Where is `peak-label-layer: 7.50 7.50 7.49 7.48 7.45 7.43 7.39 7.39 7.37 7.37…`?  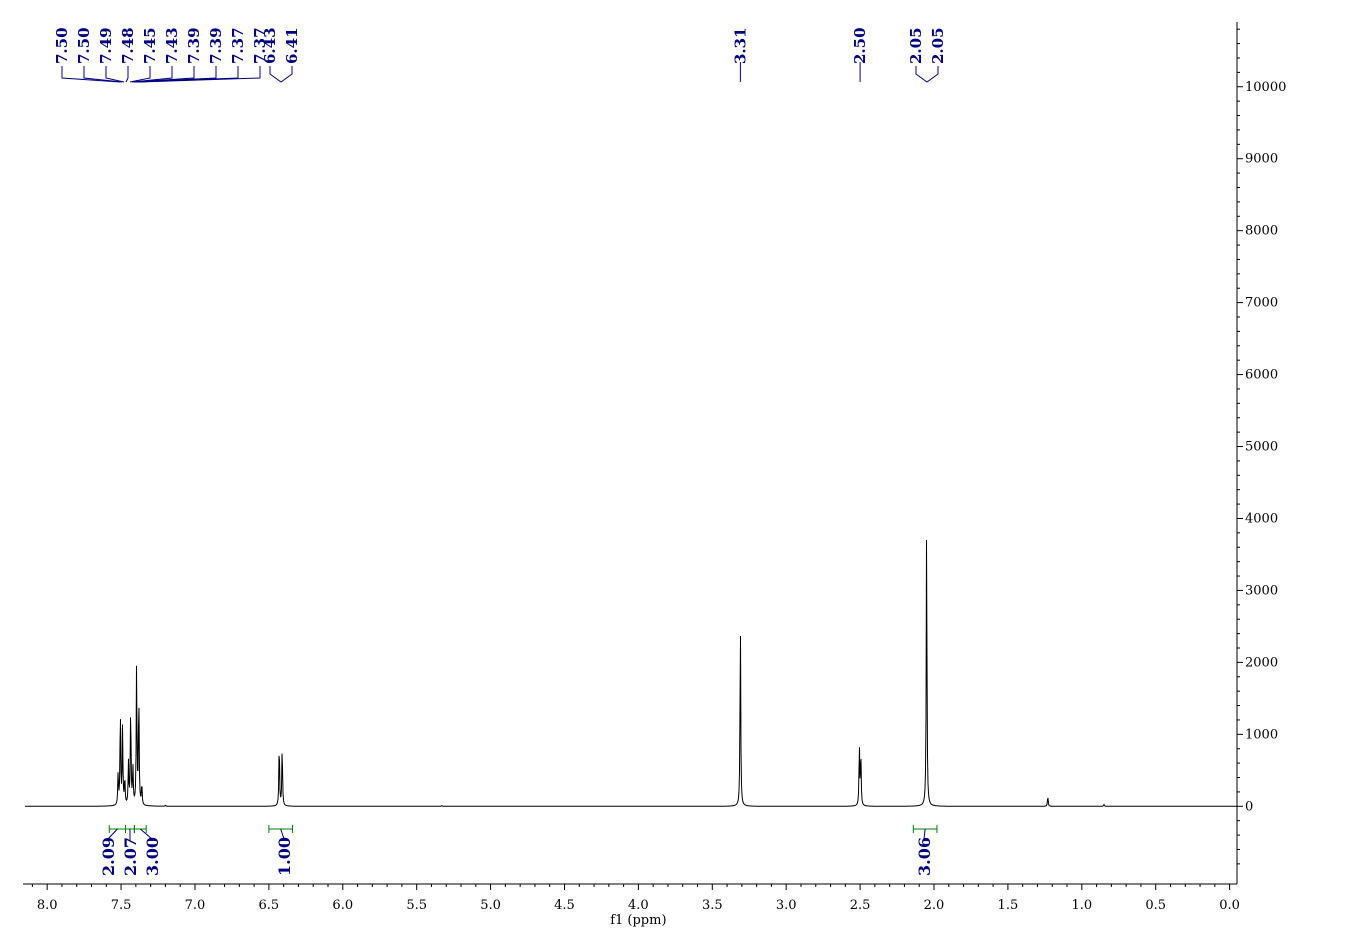 peak-label-layer: 7.50 7.50 7.49 7.48 7.45 7.43 7.39 7.39 7.37 7.37… is located at coordinates (500, 55).